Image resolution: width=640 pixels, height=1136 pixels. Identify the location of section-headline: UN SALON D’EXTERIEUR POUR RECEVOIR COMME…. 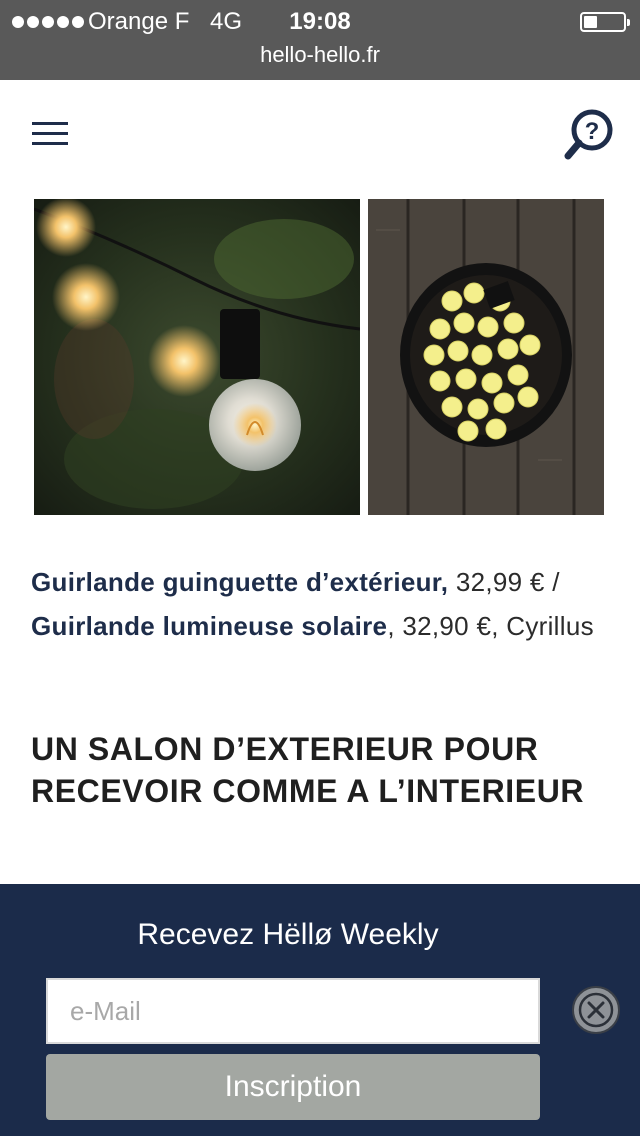
(308, 770).